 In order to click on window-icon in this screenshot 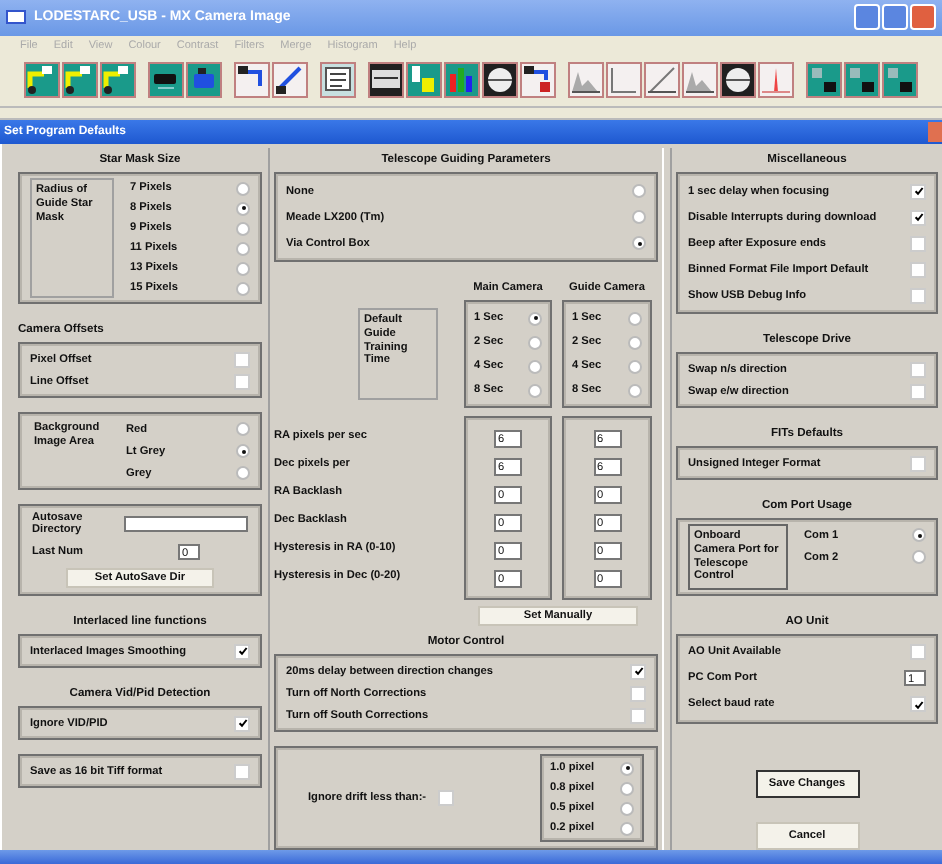, I will do `click(16, 17)`.